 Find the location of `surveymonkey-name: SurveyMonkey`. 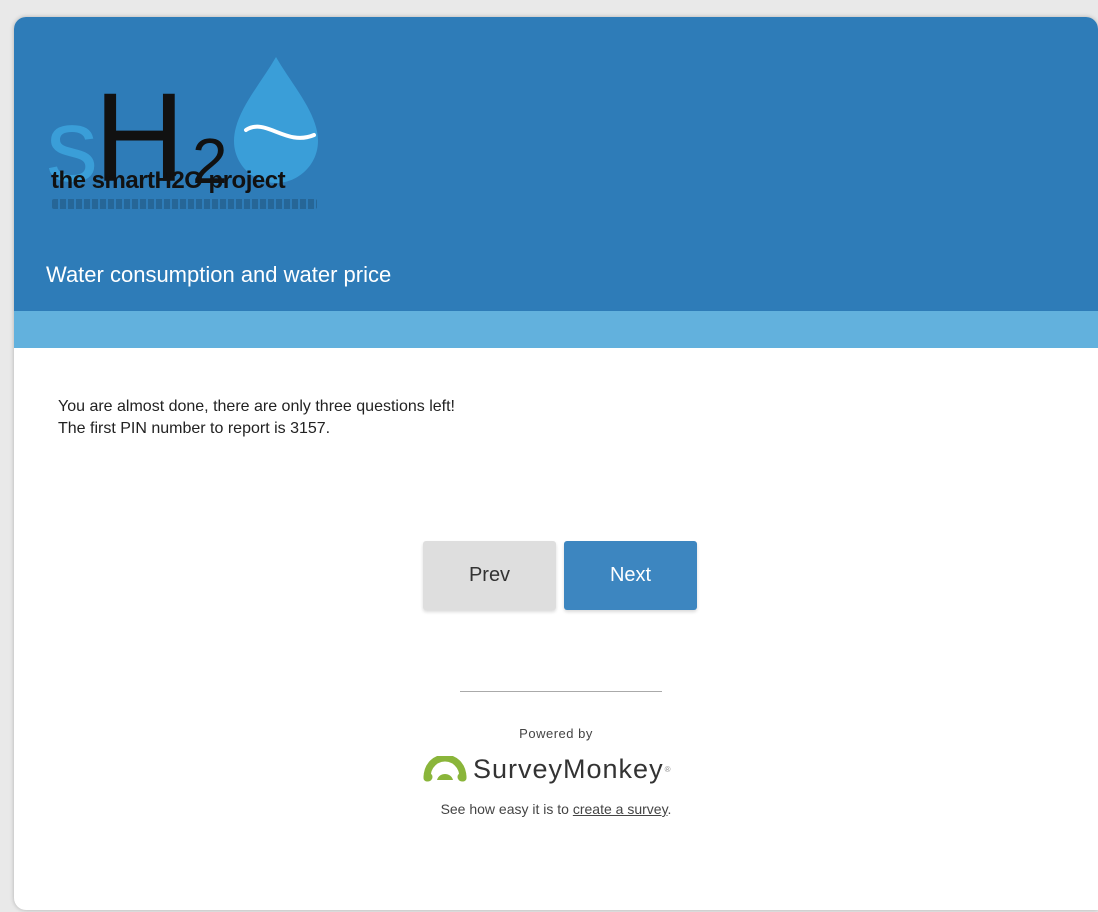

surveymonkey-name: SurveyMonkey is located at coordinates (568, 768).